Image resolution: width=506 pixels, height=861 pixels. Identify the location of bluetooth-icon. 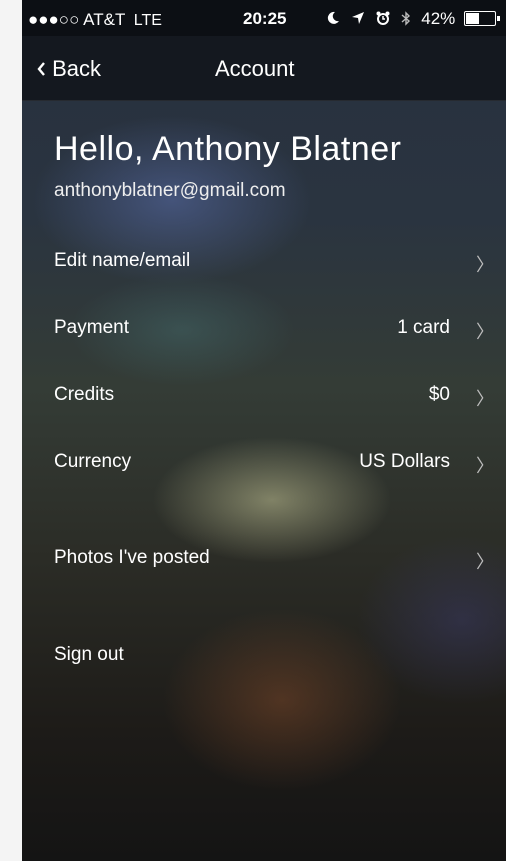
(405, 18).